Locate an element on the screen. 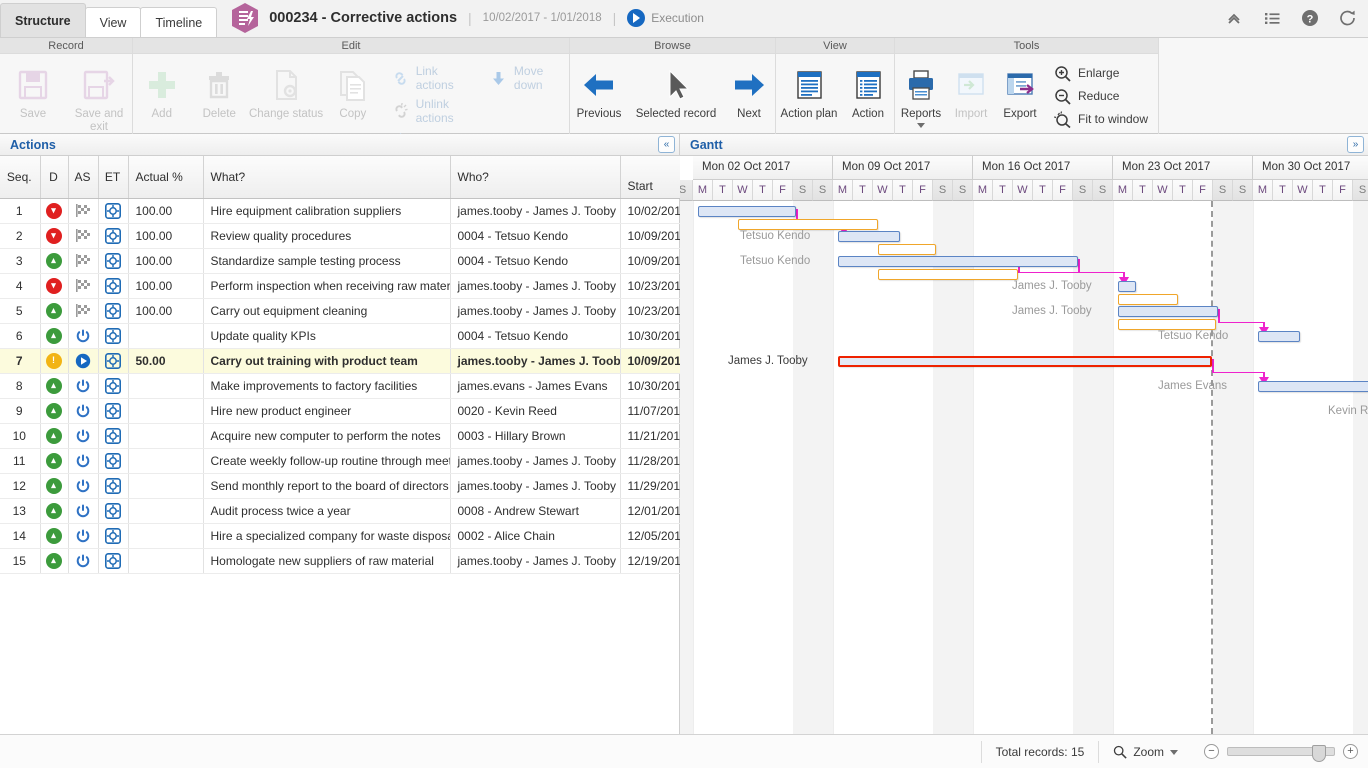 The height and width of the screenshot is (768, 1368). zoom-slider-group: − + is located at coordinates (1280, 752).